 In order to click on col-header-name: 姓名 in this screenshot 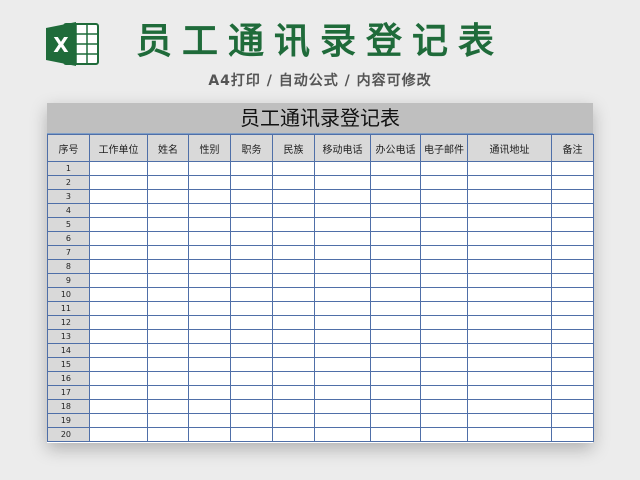, I will do `click(168, 148)`.